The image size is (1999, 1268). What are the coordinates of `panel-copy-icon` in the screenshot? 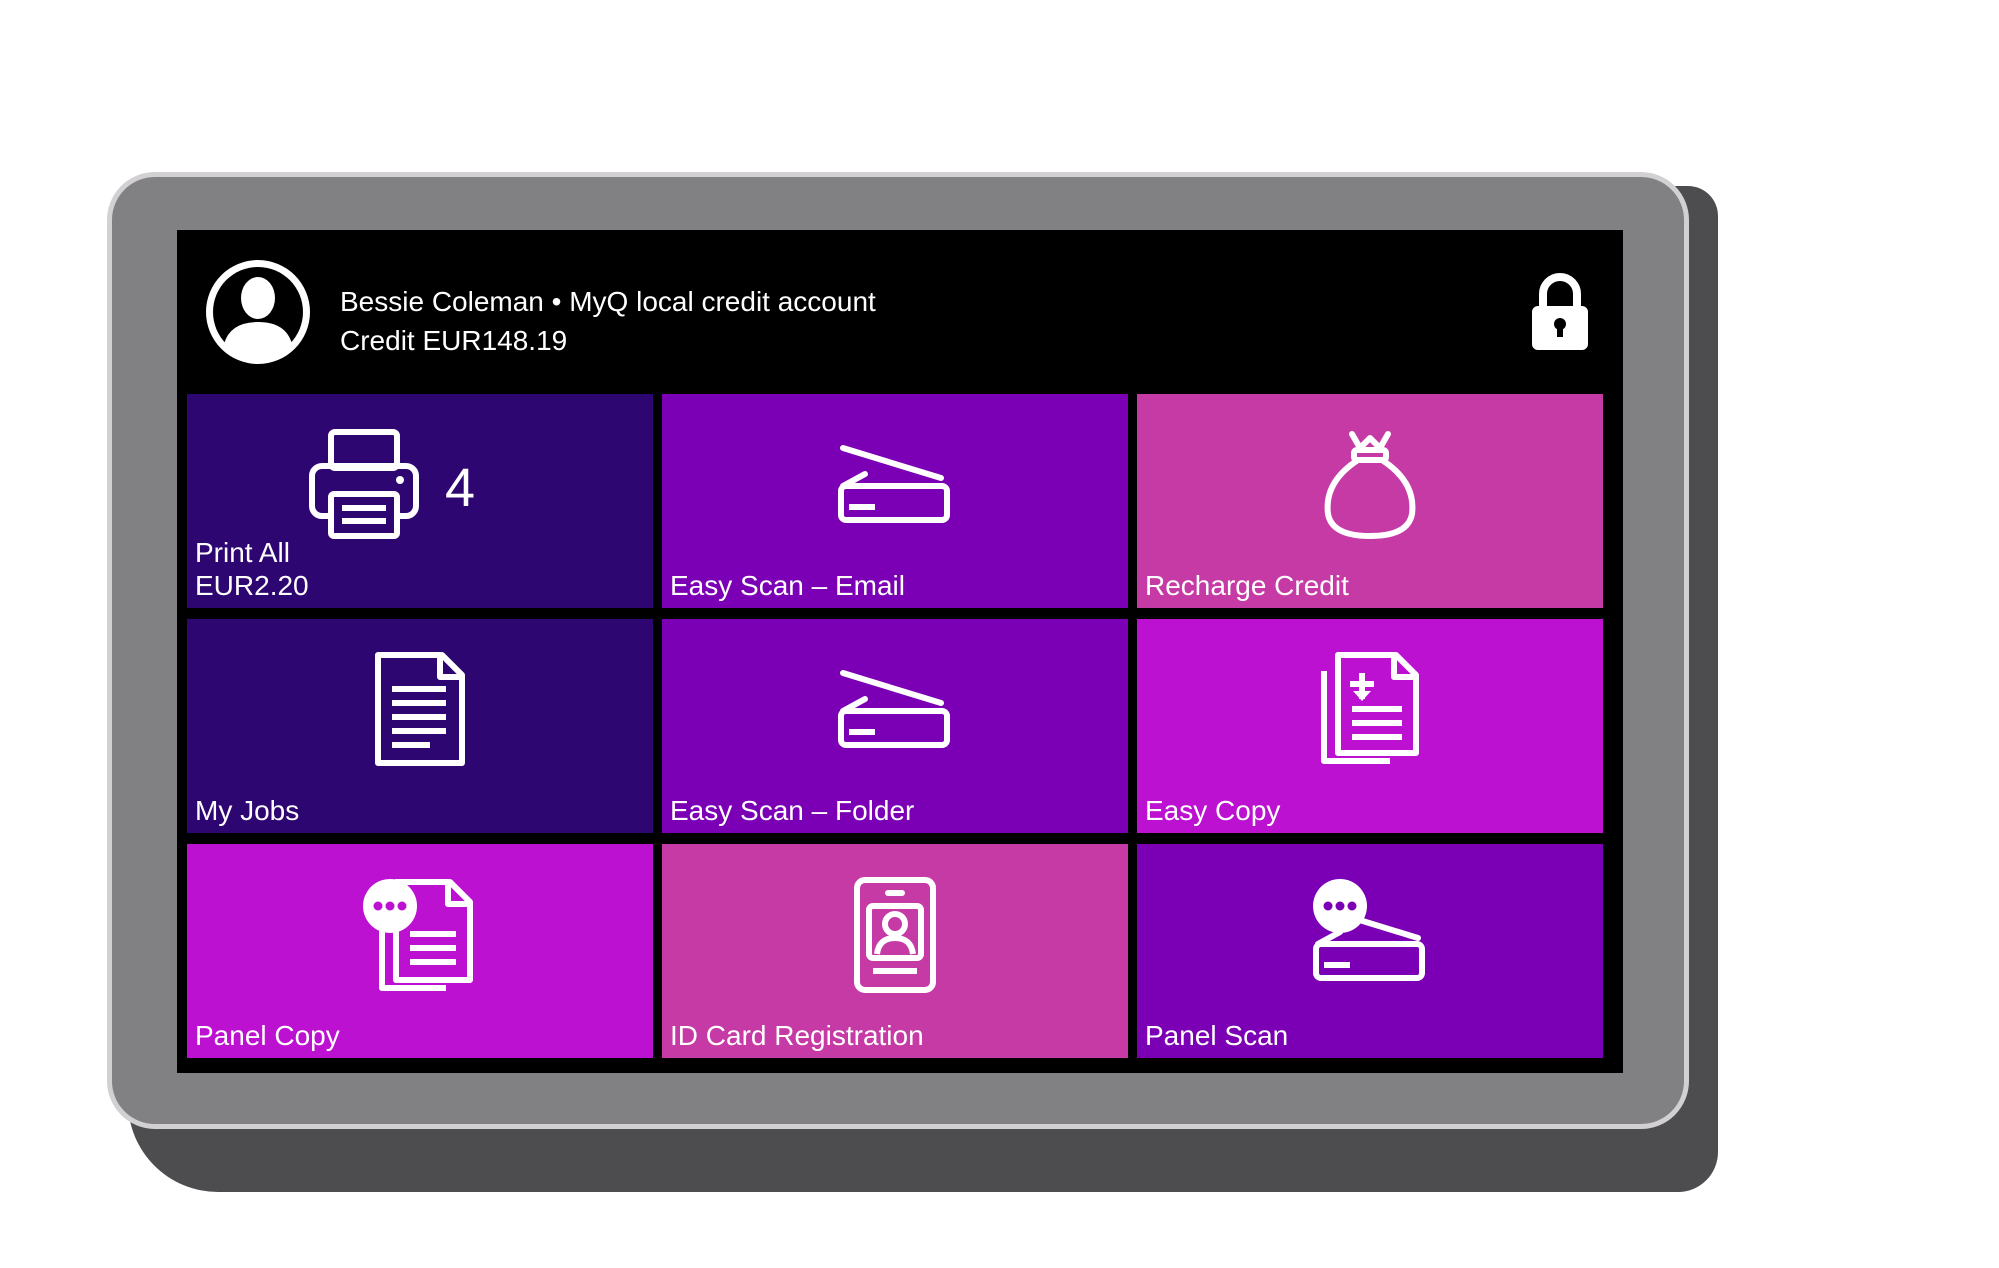 It's located at (420, 936).